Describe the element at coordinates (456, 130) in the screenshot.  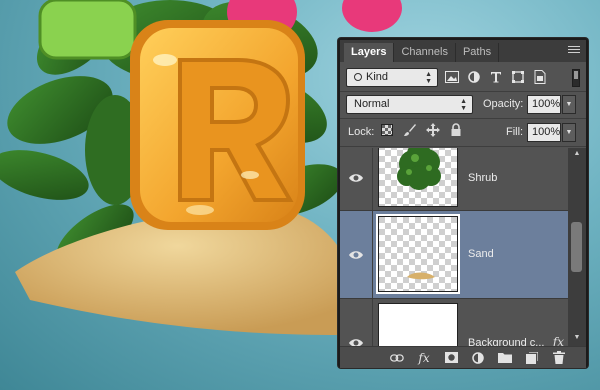
I see `lock-all-padlock-icon` at that location.